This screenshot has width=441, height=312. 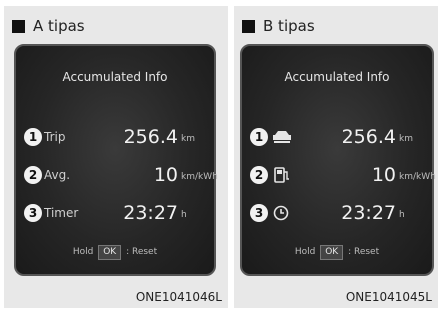 What do you see at coordinates (282, 137) in the screenshot?
I see `car-icon` at bounding box center [282, 137].